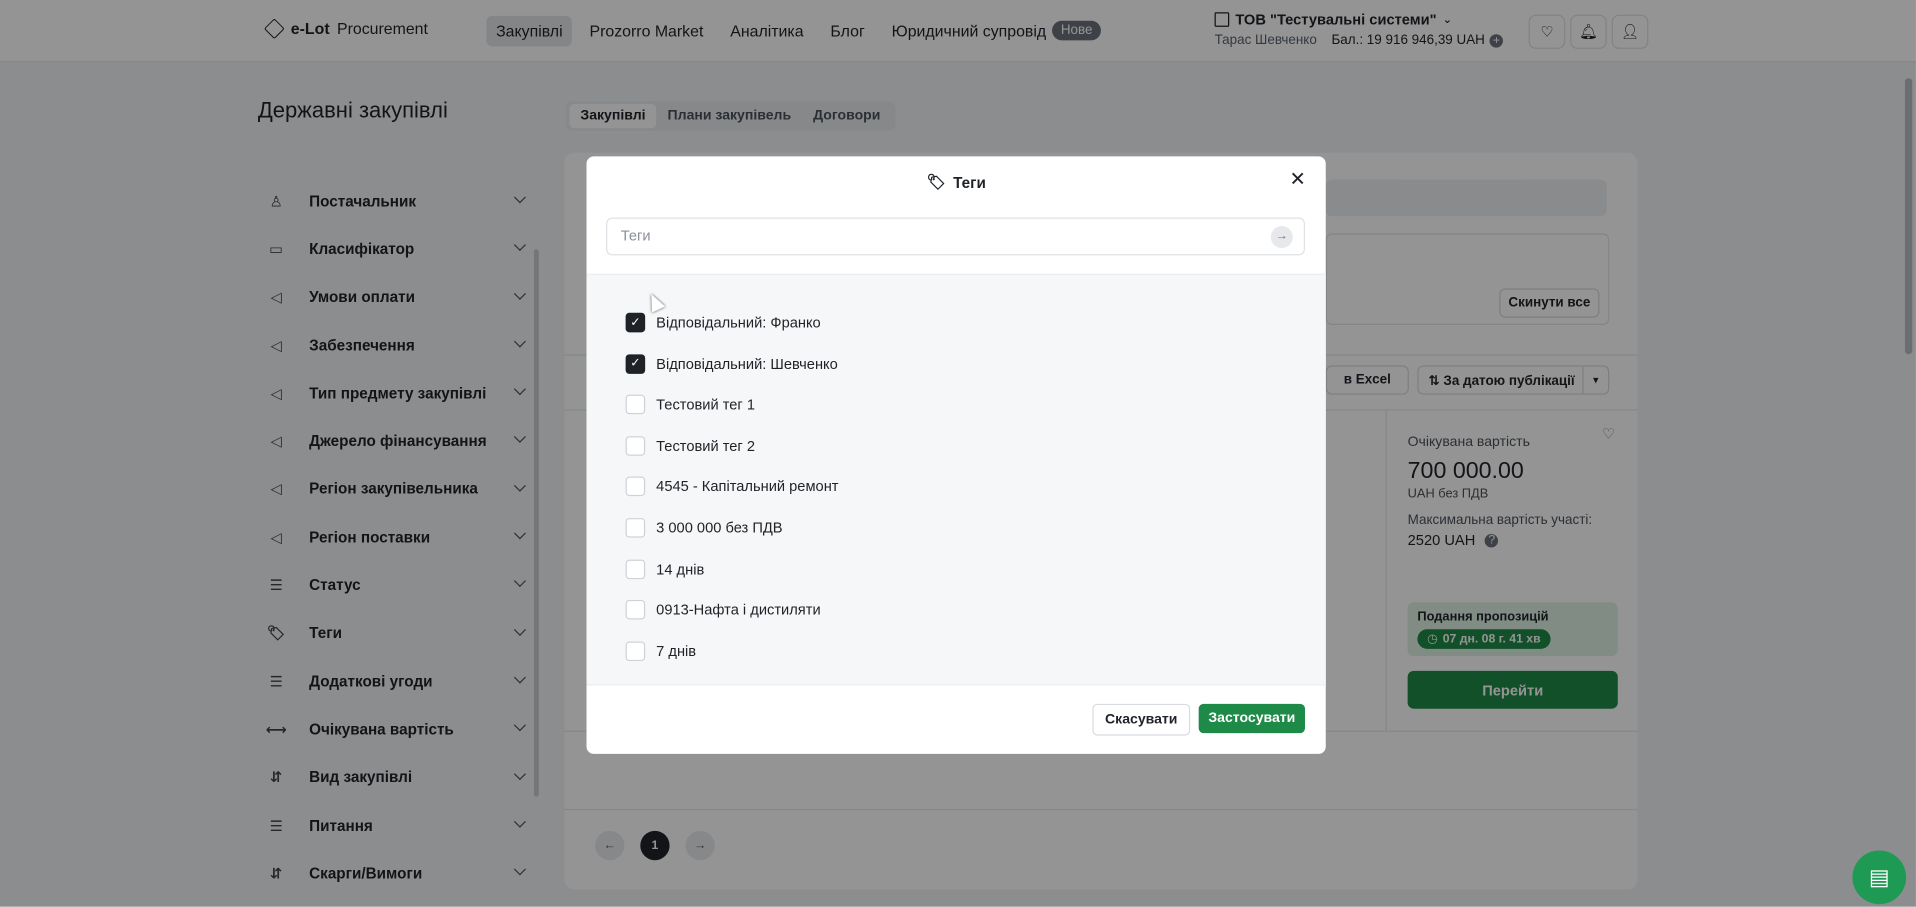 The width and height of the screenshot is (1916, 907). I want to click on tag-option: 7 днів, so click(661, 651).